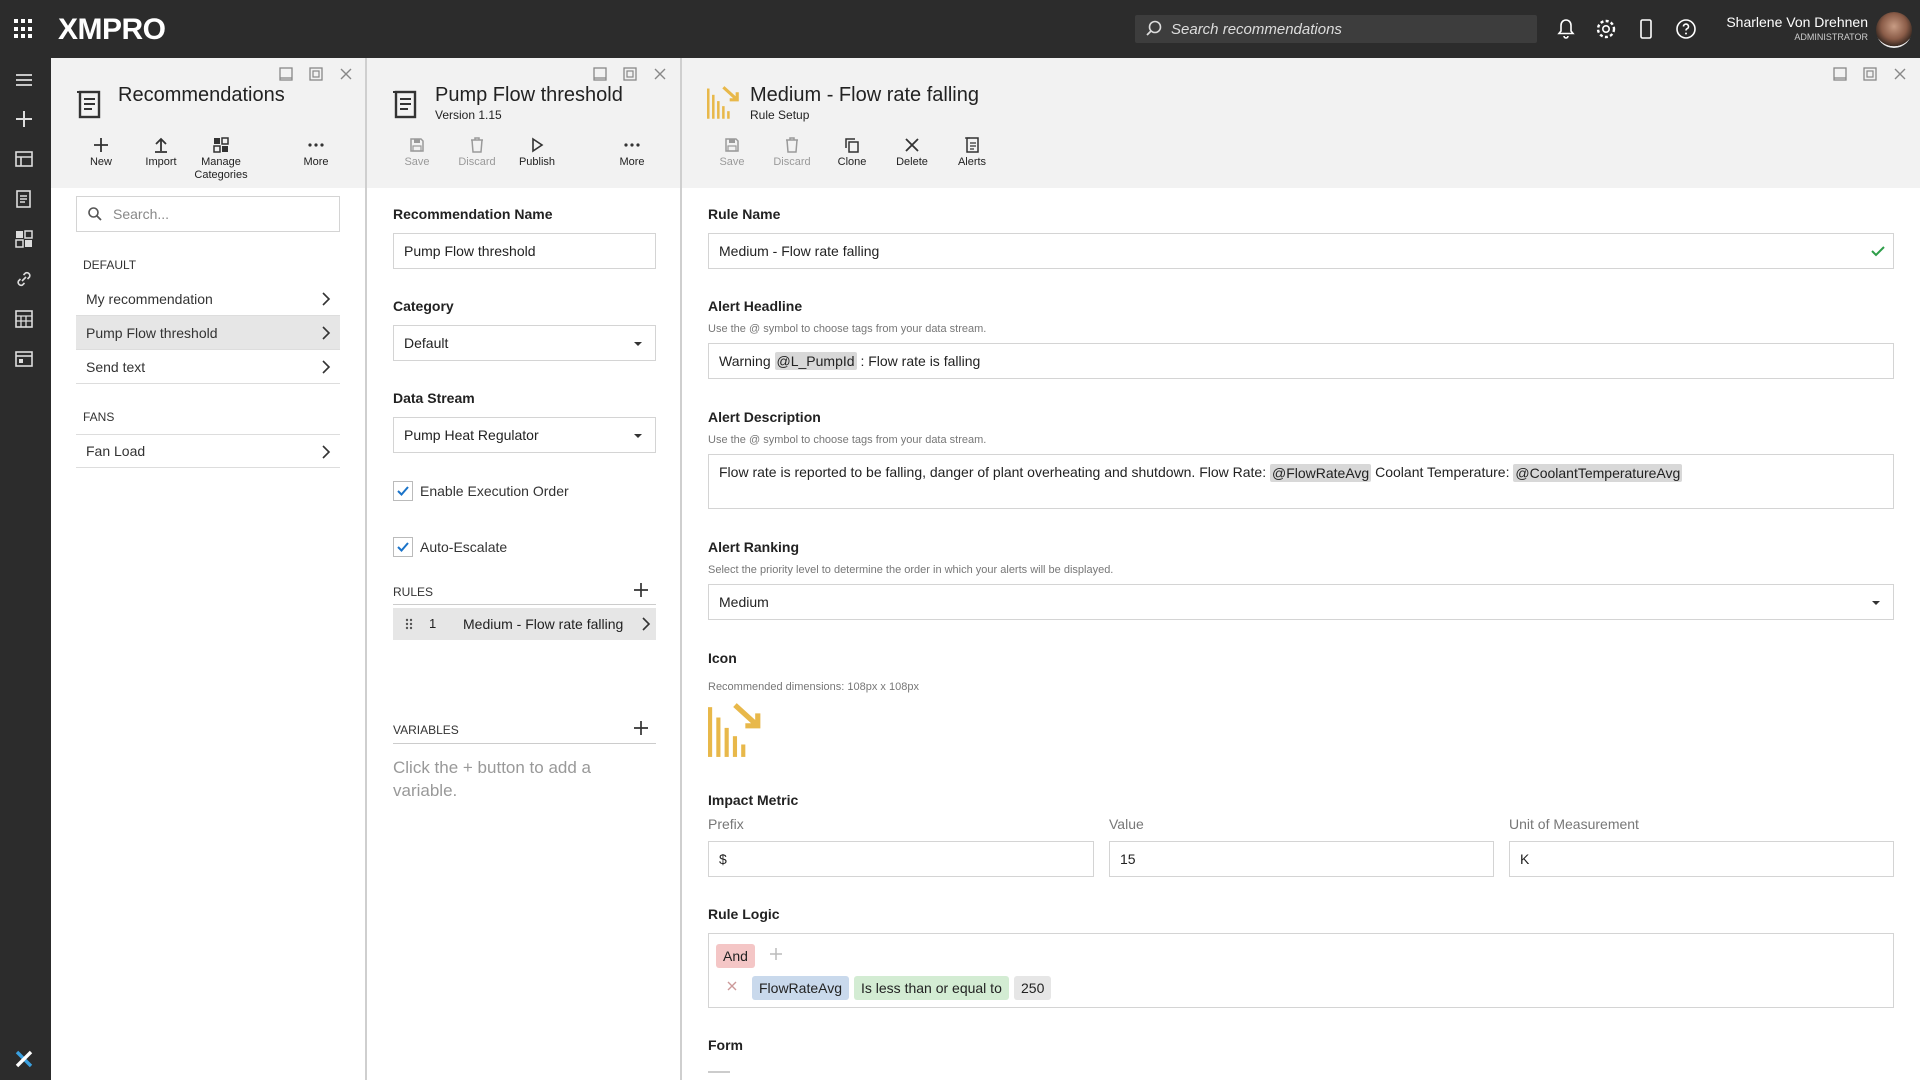 The width and height of the screenshot is (1920, 1080). What do you see at coordinates (815, 361) in the screenshot?
I see `tag-token: @L_PumpId` at bounding box center [815, 361].